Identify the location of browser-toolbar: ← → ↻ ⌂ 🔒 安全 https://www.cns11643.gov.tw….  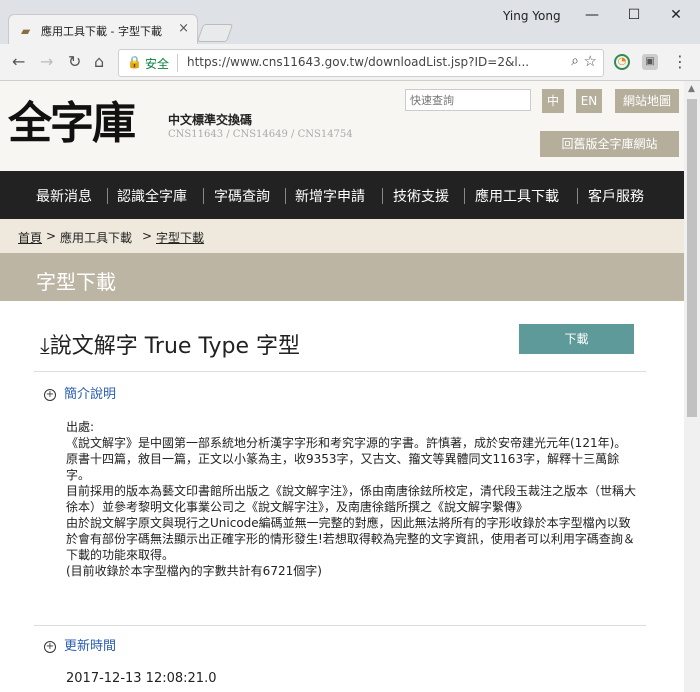
(350, 62).